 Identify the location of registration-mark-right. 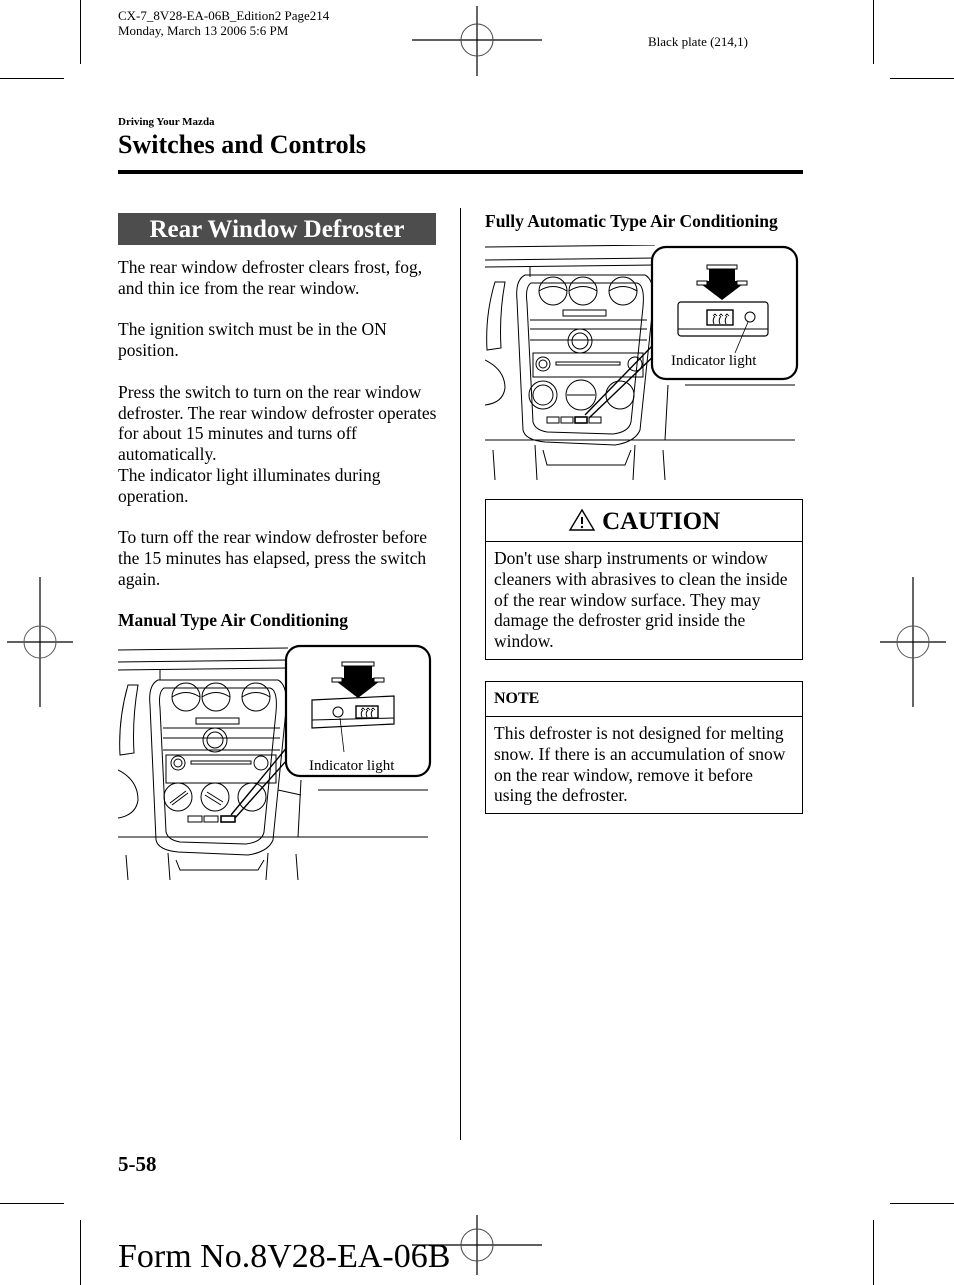
(913, 642).